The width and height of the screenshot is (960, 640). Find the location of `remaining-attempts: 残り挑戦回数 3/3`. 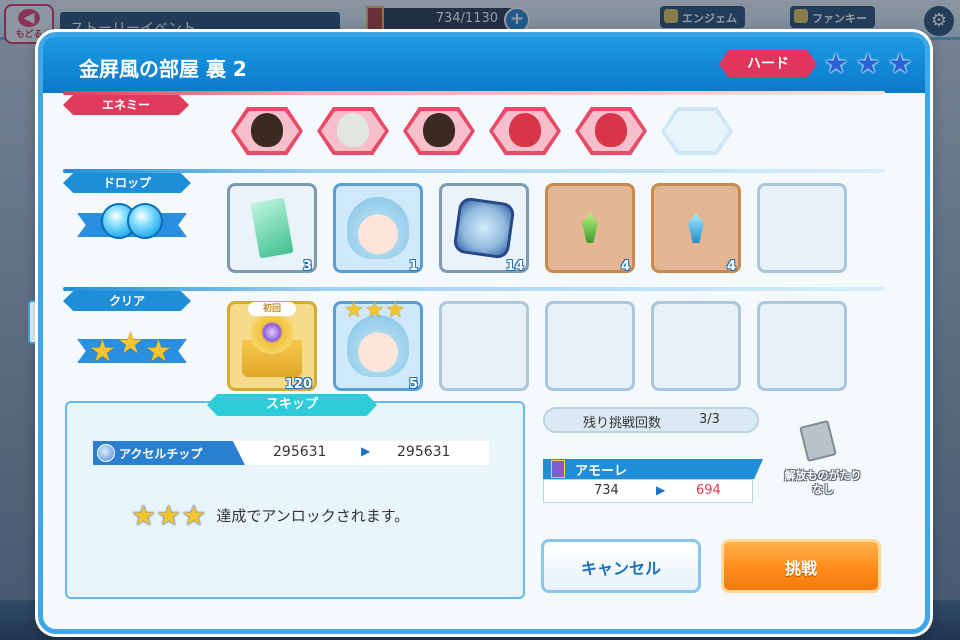

remaining-attempts: 残り挑戦回数 3/3 is located at coordinates (651, 420).